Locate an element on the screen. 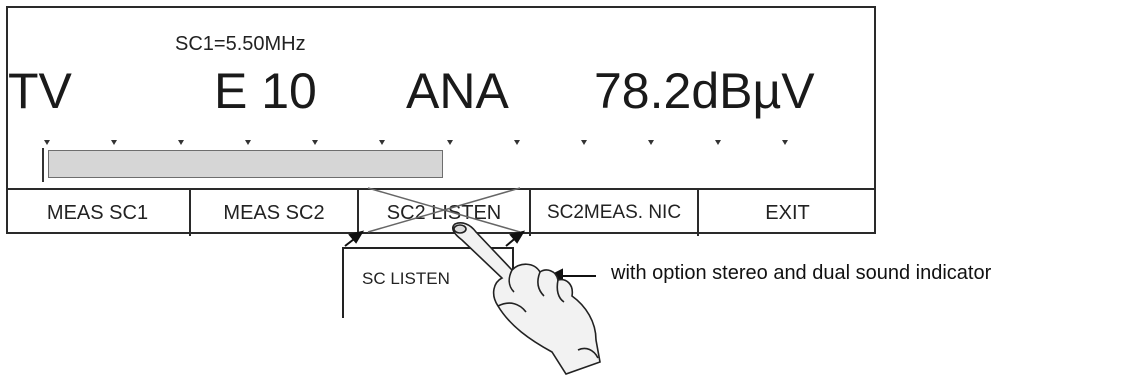 Image resolution: width=1121 pixels, height=376 pixels. arrow-icon is located at coordinates (435, 238).